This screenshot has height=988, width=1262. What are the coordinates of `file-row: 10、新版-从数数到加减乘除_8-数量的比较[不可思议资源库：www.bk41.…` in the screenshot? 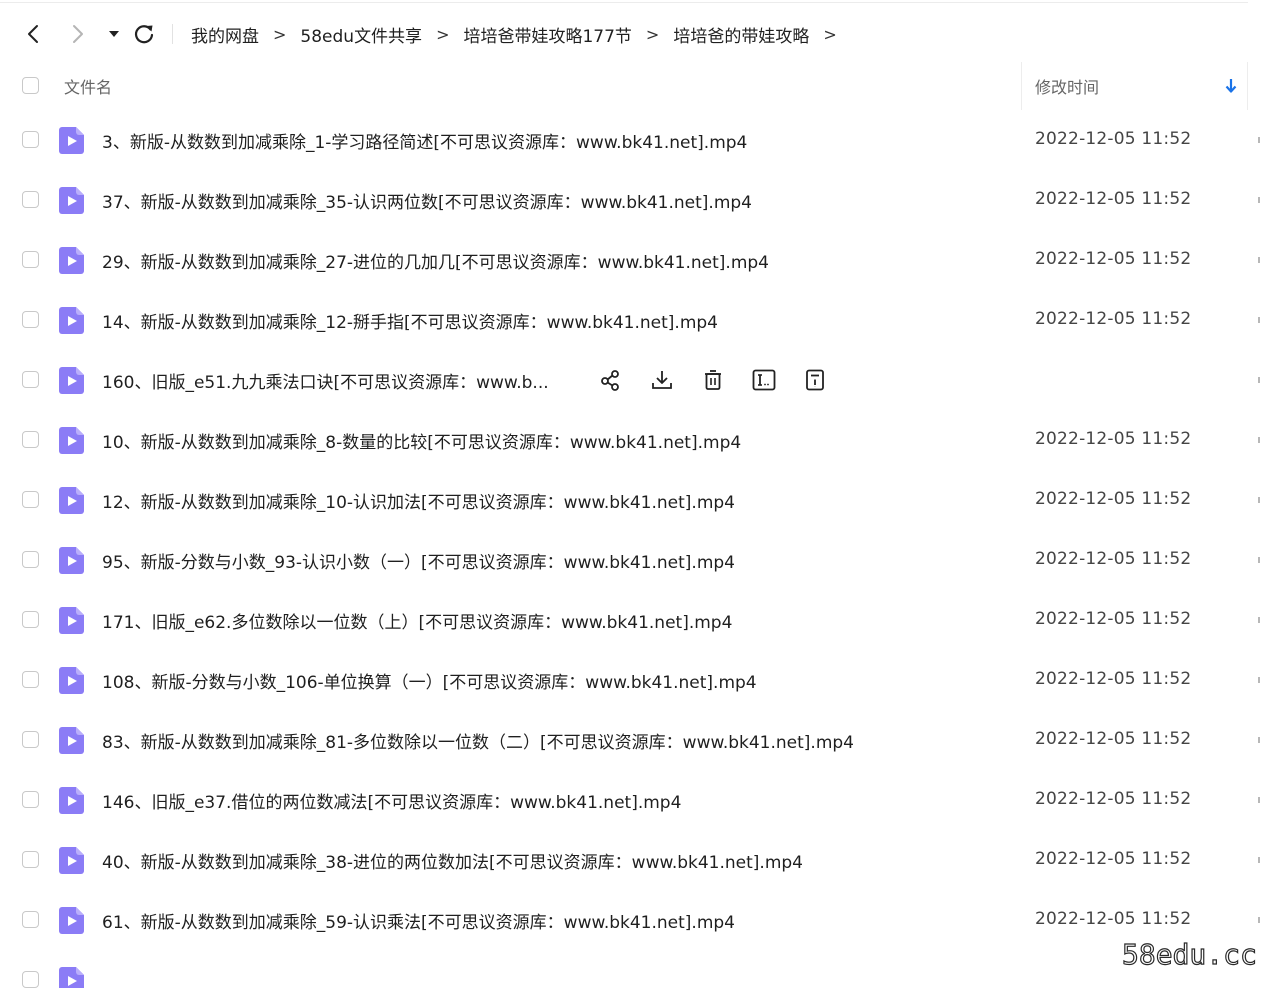 It's located at (631, 440).